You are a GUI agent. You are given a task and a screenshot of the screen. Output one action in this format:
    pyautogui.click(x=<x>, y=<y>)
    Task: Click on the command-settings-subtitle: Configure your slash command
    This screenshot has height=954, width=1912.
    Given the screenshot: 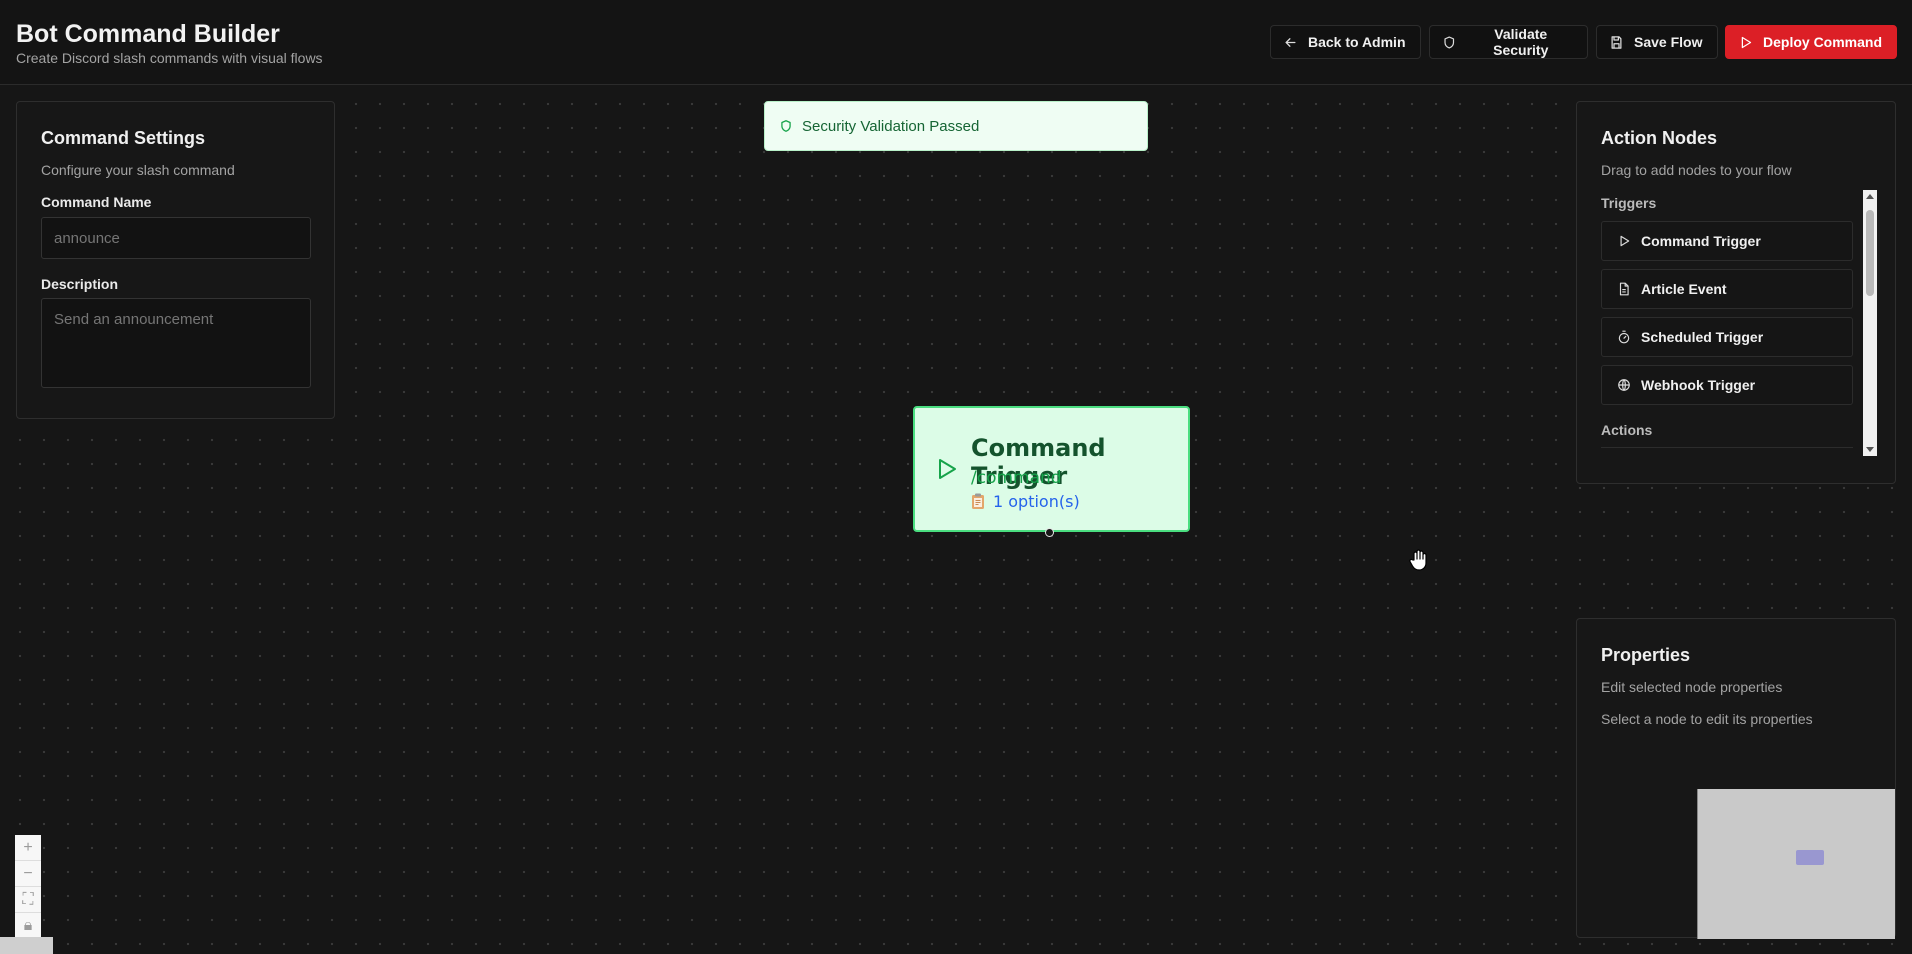 What is the action you would take?
    pyautogui.click(x=138, y=170)
    